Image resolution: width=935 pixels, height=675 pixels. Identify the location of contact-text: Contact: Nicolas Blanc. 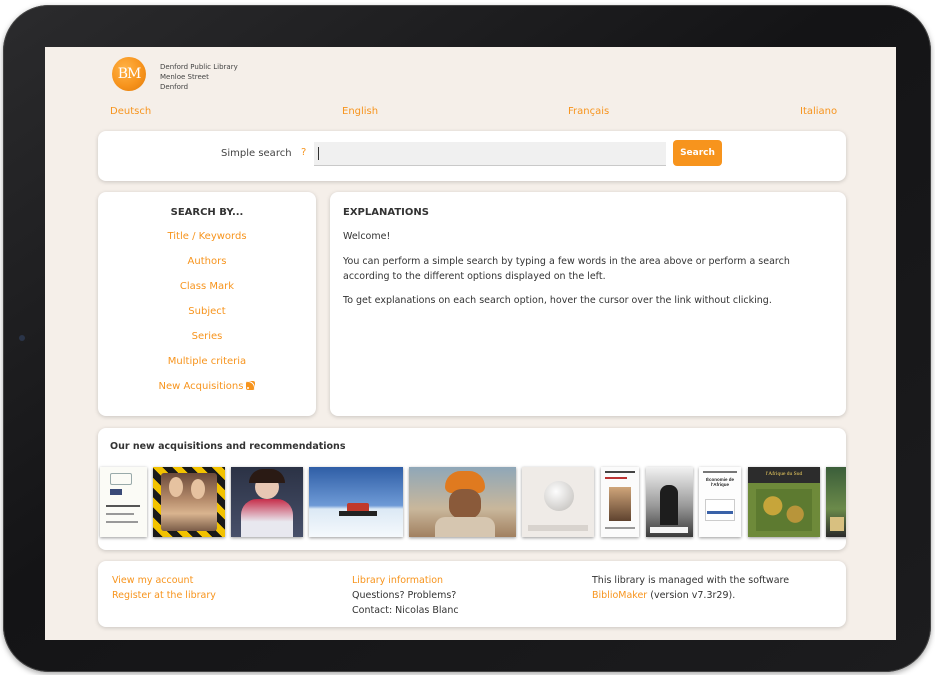
(405, 610).